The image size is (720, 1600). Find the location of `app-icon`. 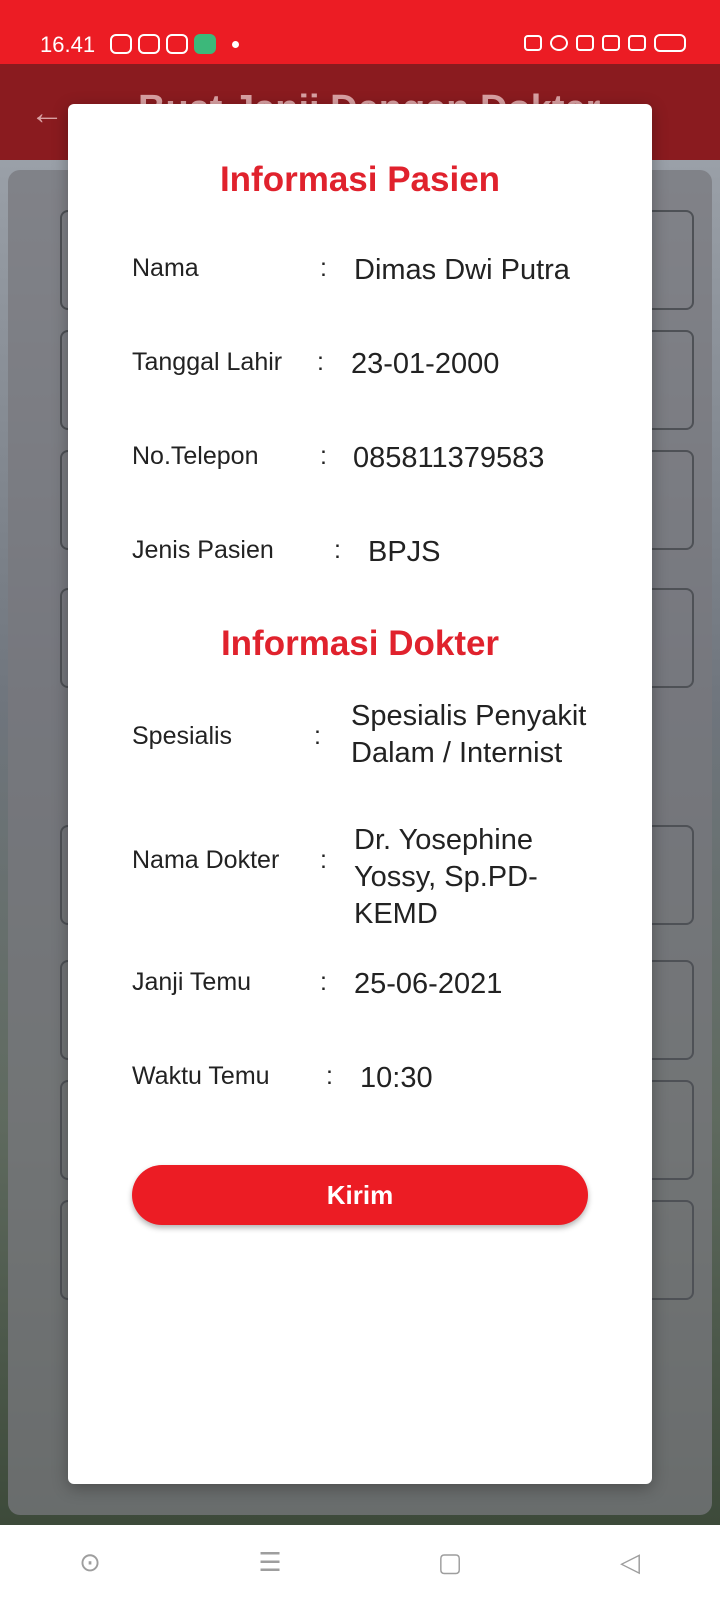

app-icon is located at coordinates (205, 44).